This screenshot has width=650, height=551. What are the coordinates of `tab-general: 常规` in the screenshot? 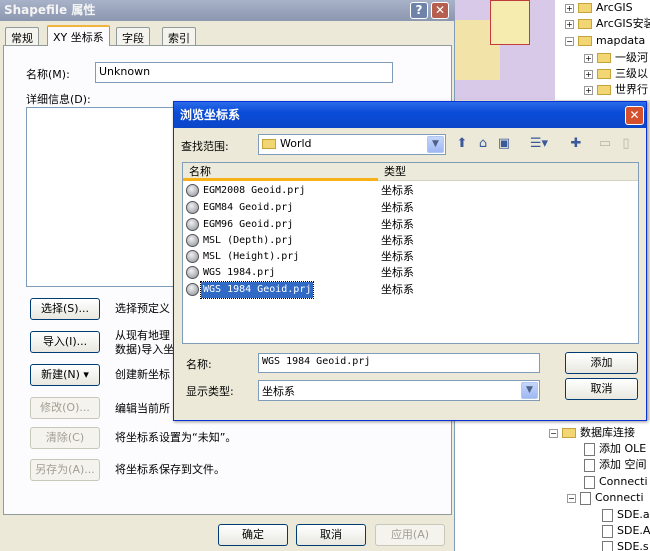 It's located at (22, 36).